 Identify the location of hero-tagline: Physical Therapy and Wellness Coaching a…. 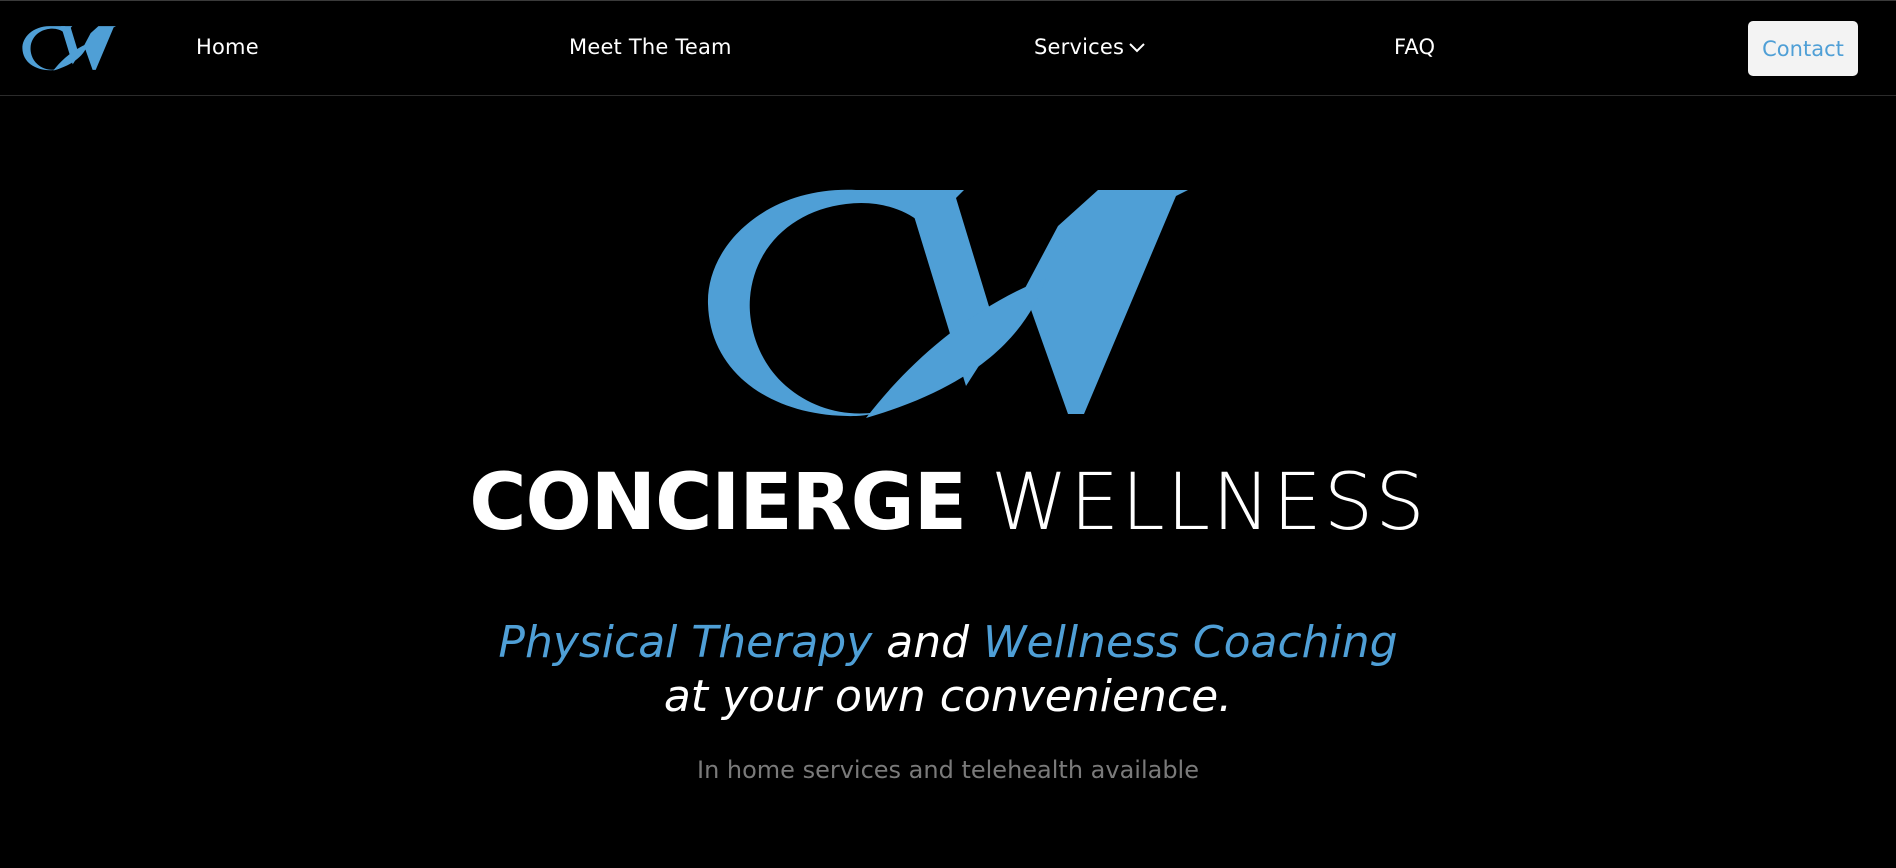
(948, 670).